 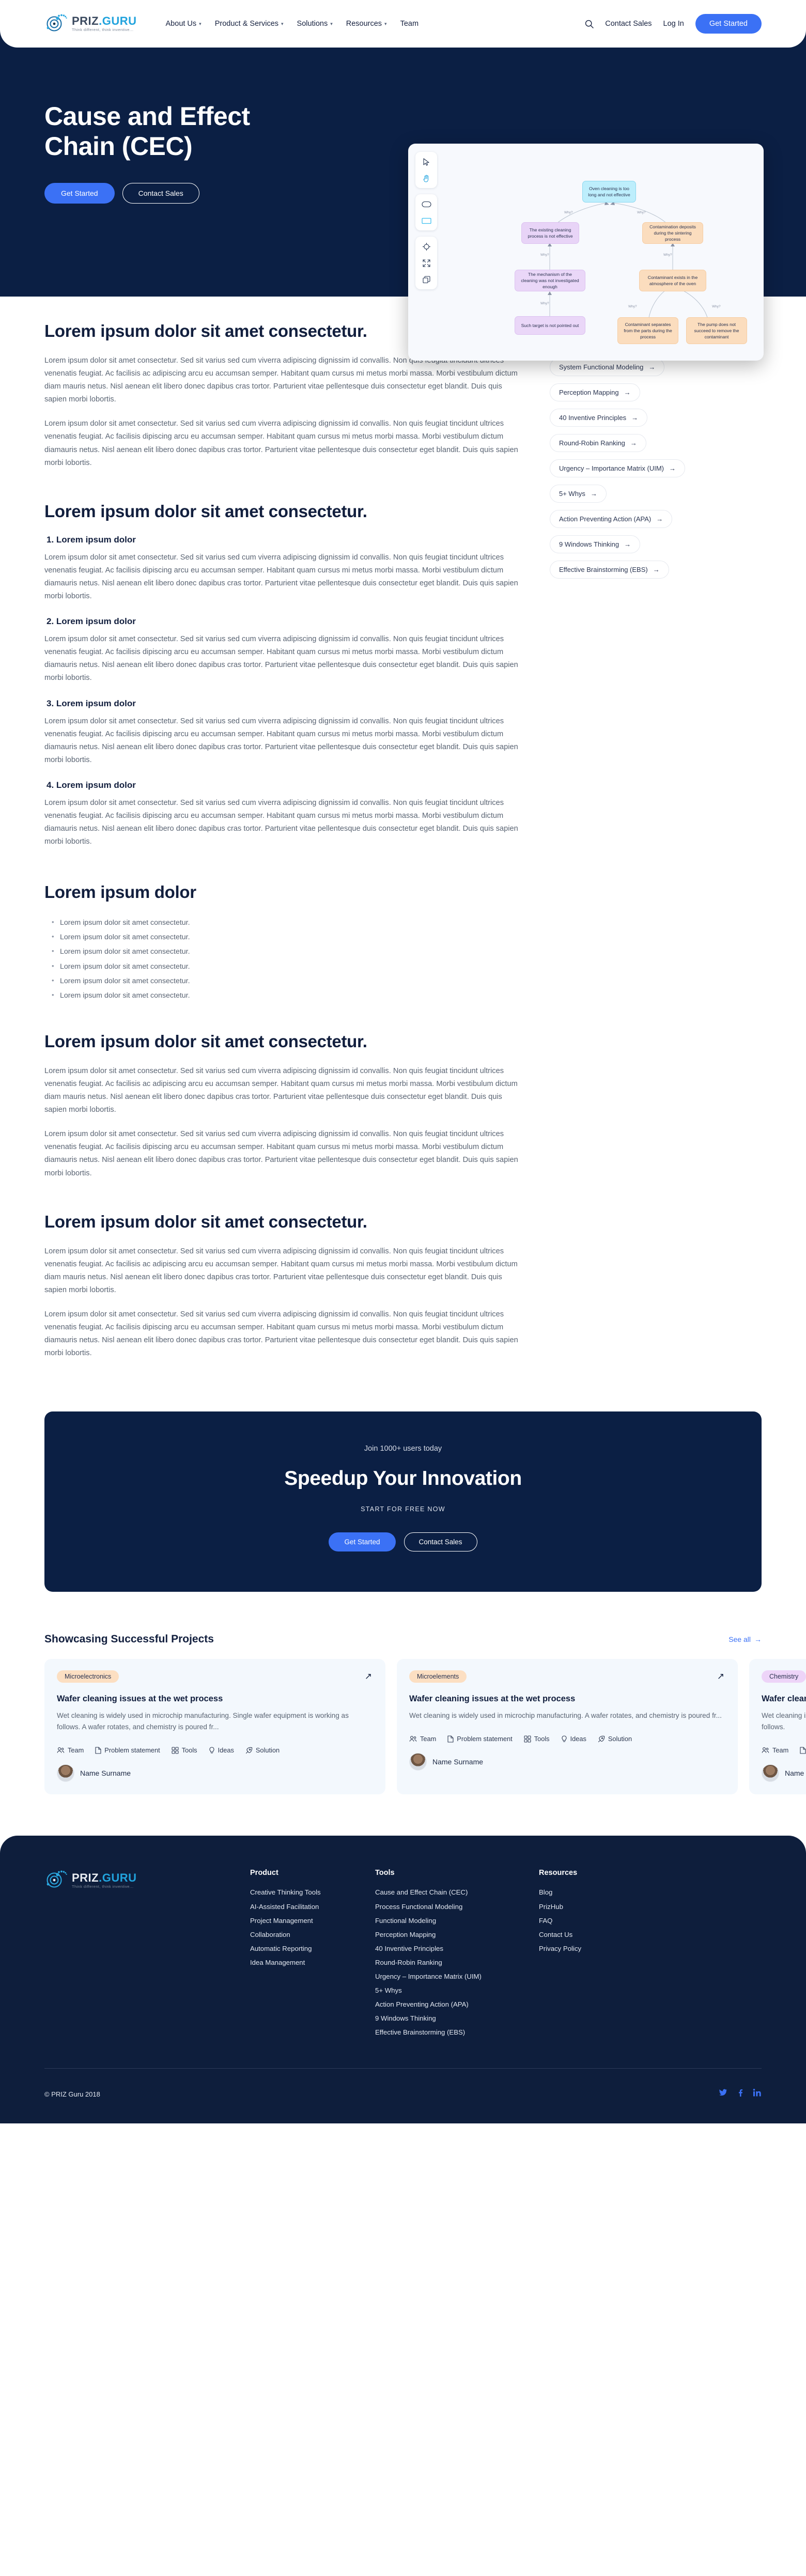 I want to click on footer-link: Functional Modeling, so click(x=433, y=1921).